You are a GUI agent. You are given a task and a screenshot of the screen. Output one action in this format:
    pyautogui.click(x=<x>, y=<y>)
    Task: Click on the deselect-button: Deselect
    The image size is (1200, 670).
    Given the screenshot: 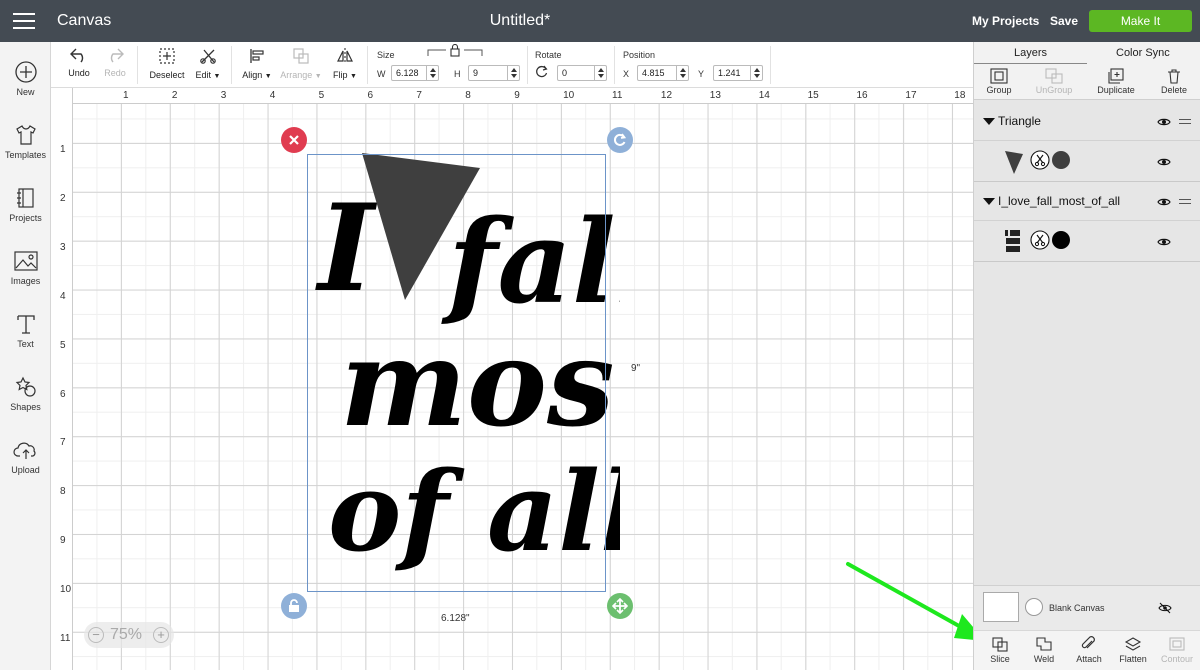 What is the action you would take?
    pyautogui.click(x=167, y=63)
    